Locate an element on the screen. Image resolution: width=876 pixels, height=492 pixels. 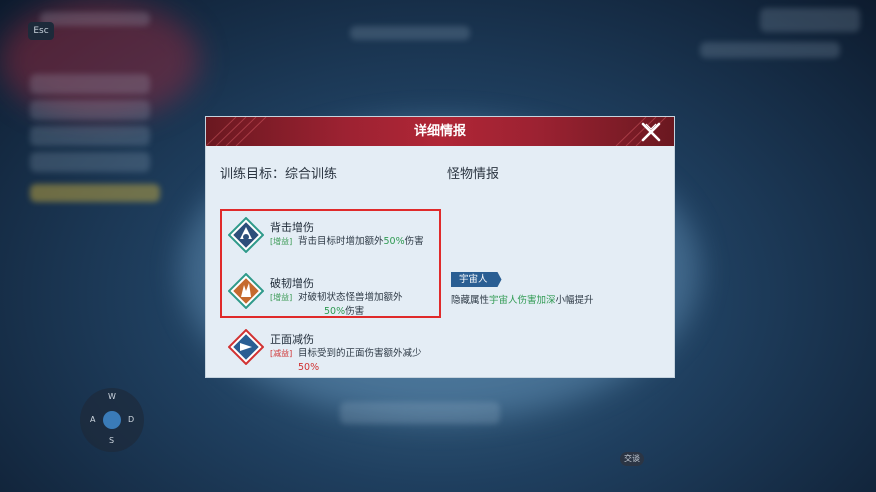
skill-item-back-attack: 背击增伤 [增益] 背击目标时增加额外50%伤害 is located at coordinates (356, 242).